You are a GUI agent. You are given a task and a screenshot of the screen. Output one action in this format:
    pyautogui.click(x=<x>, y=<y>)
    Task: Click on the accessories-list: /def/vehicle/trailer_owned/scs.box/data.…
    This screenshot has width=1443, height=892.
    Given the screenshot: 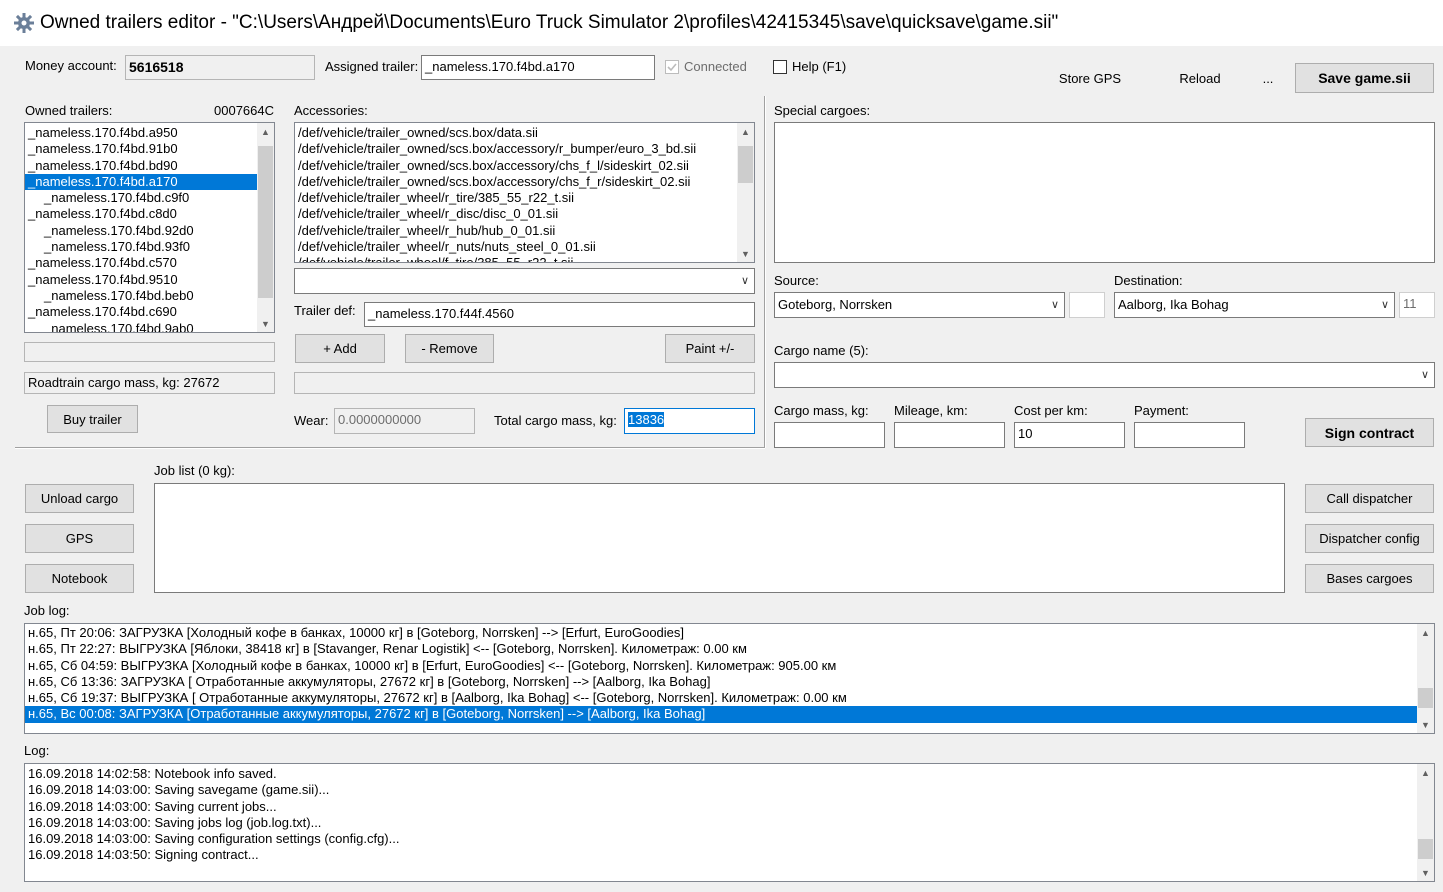 What is the action you would take?
    pyautogui.click(x=524, y=192)
    